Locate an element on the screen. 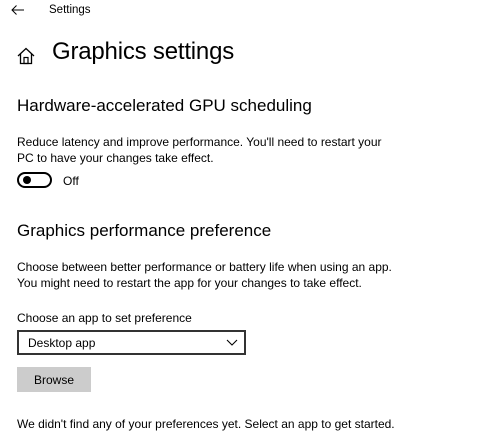 Image resolution: width=480 pixels, height=447 pixels. performance-preference-heading: Graphics performance preference is located at coordinates (144, 230).